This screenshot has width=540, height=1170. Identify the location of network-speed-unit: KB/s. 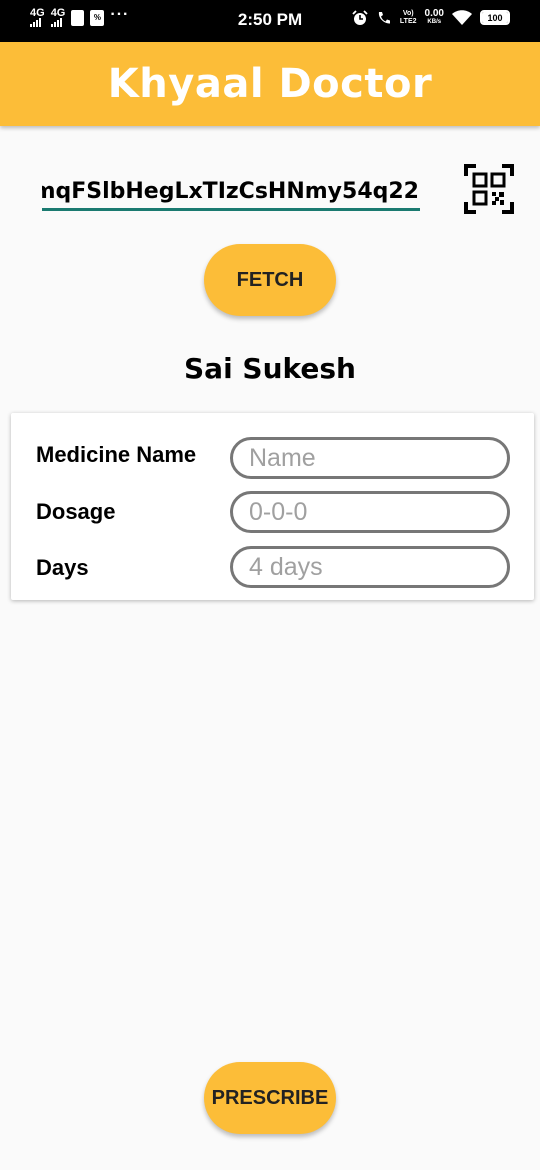
(434, 22).